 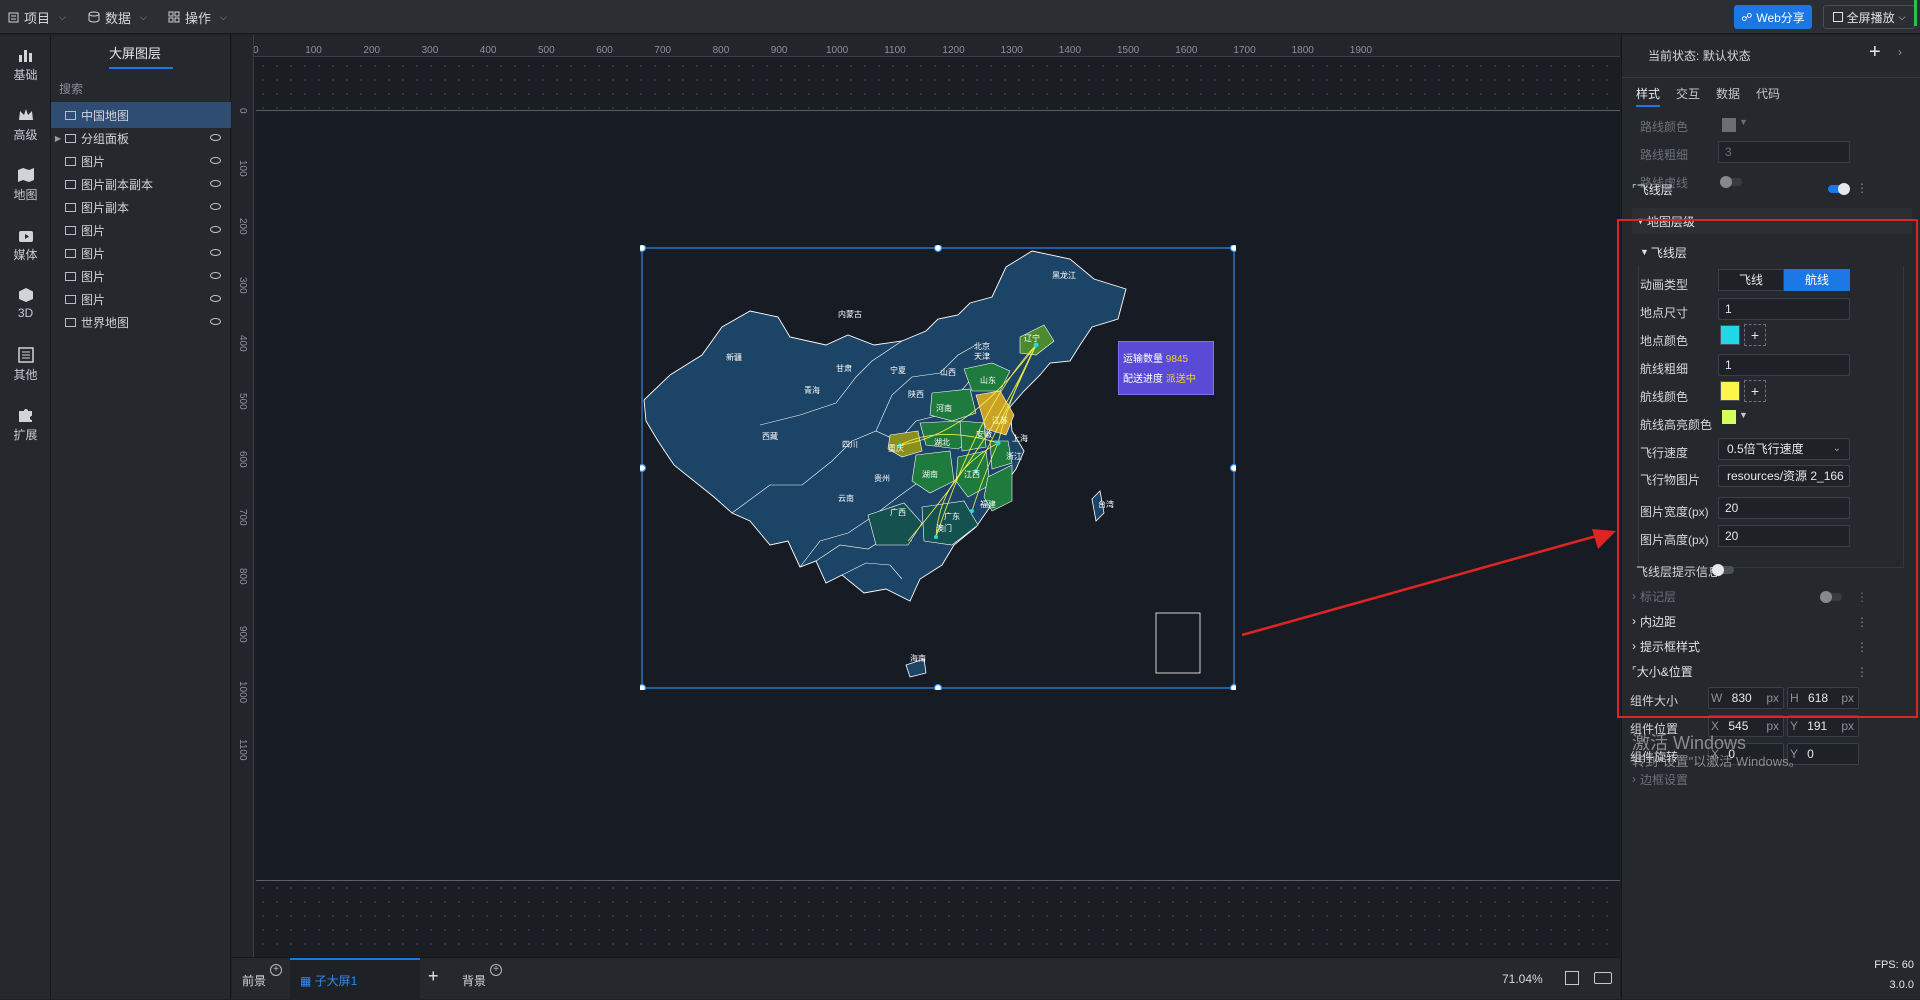 What do you see at coordinates (25, 185) in the screenshot?
I see `category-map: 地图` at bounding box center [25, 185].